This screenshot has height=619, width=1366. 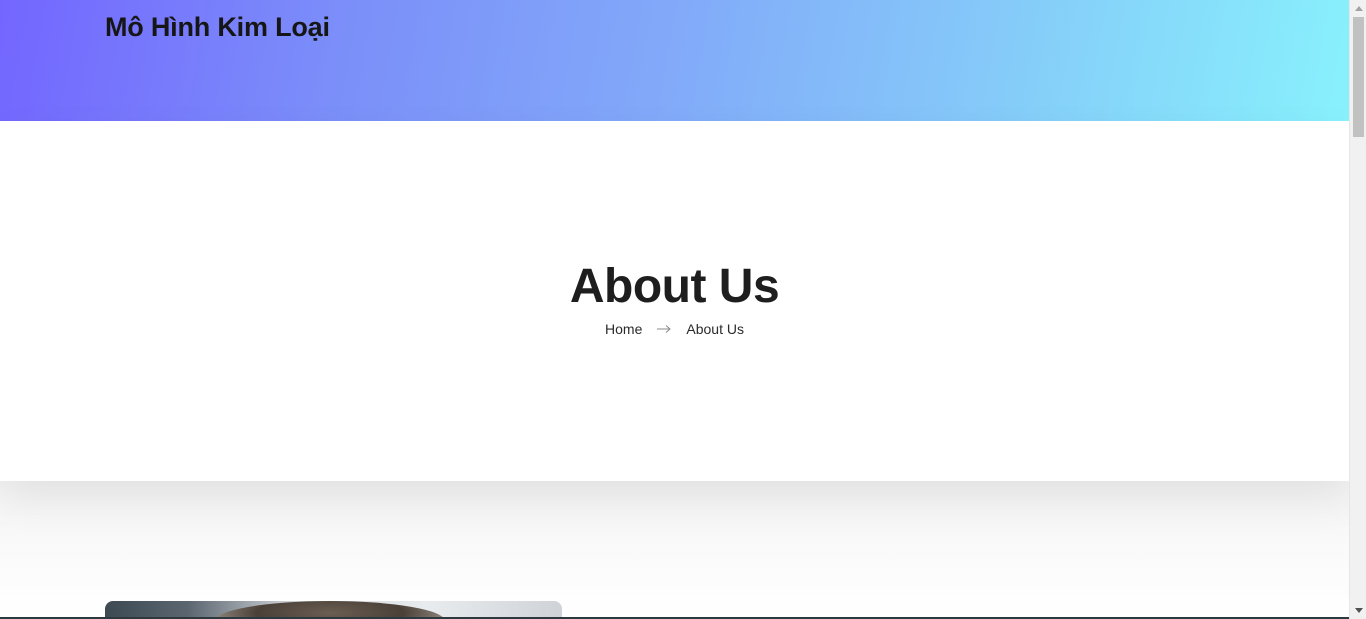 What do you see at coordinates (715, 329) in the screenshot?
I see `breadcrumb-current: About Us` at bounding box center [715, 329].